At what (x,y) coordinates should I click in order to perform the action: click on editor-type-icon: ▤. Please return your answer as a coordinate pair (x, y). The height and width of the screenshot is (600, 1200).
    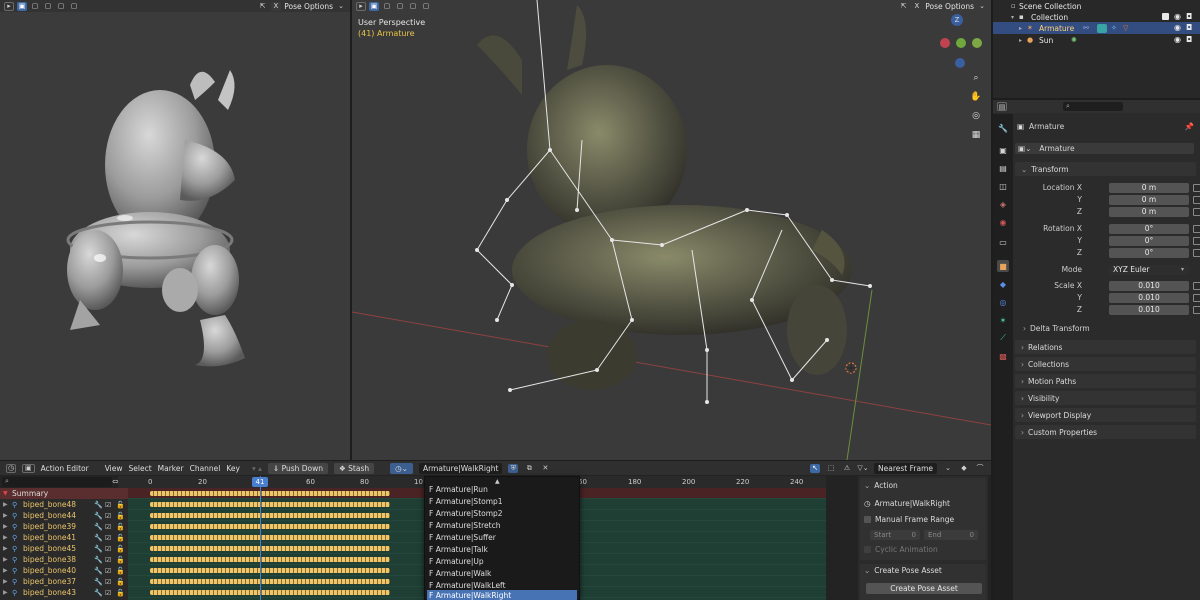
    Looking at the image, I should click on (1002, 106).